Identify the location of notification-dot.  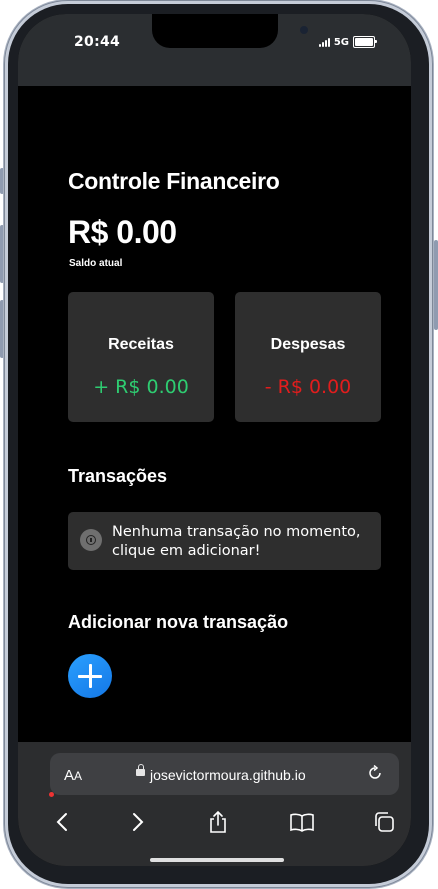
(51, 794).